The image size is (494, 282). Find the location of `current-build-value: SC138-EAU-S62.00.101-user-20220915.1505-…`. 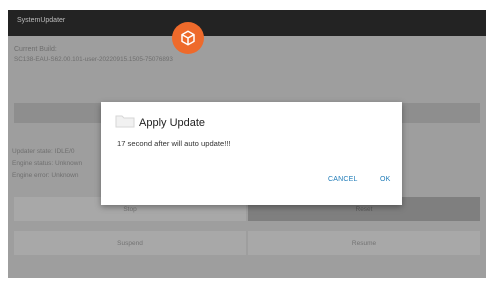

current-build-value: SC138-EAU-S62.00.101-user-20220915.1505-… is located at coordinates (93, 59).